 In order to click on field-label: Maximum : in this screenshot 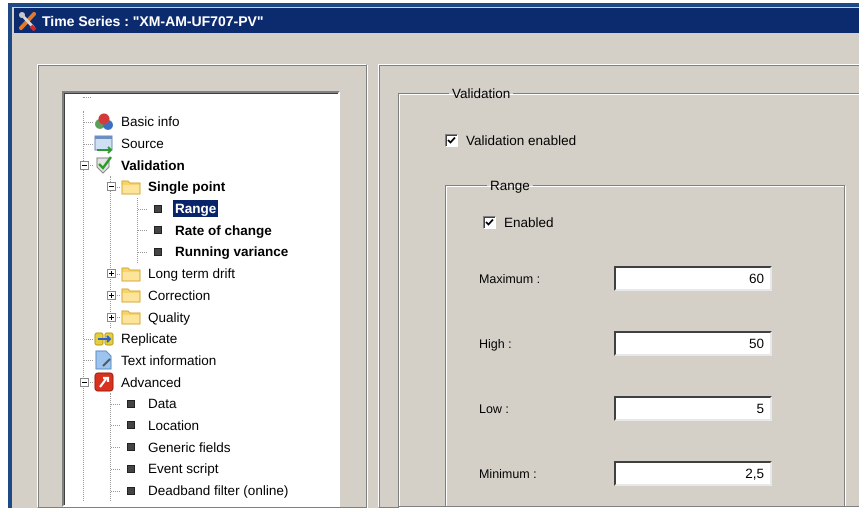, I will do `click(510, 279)`.